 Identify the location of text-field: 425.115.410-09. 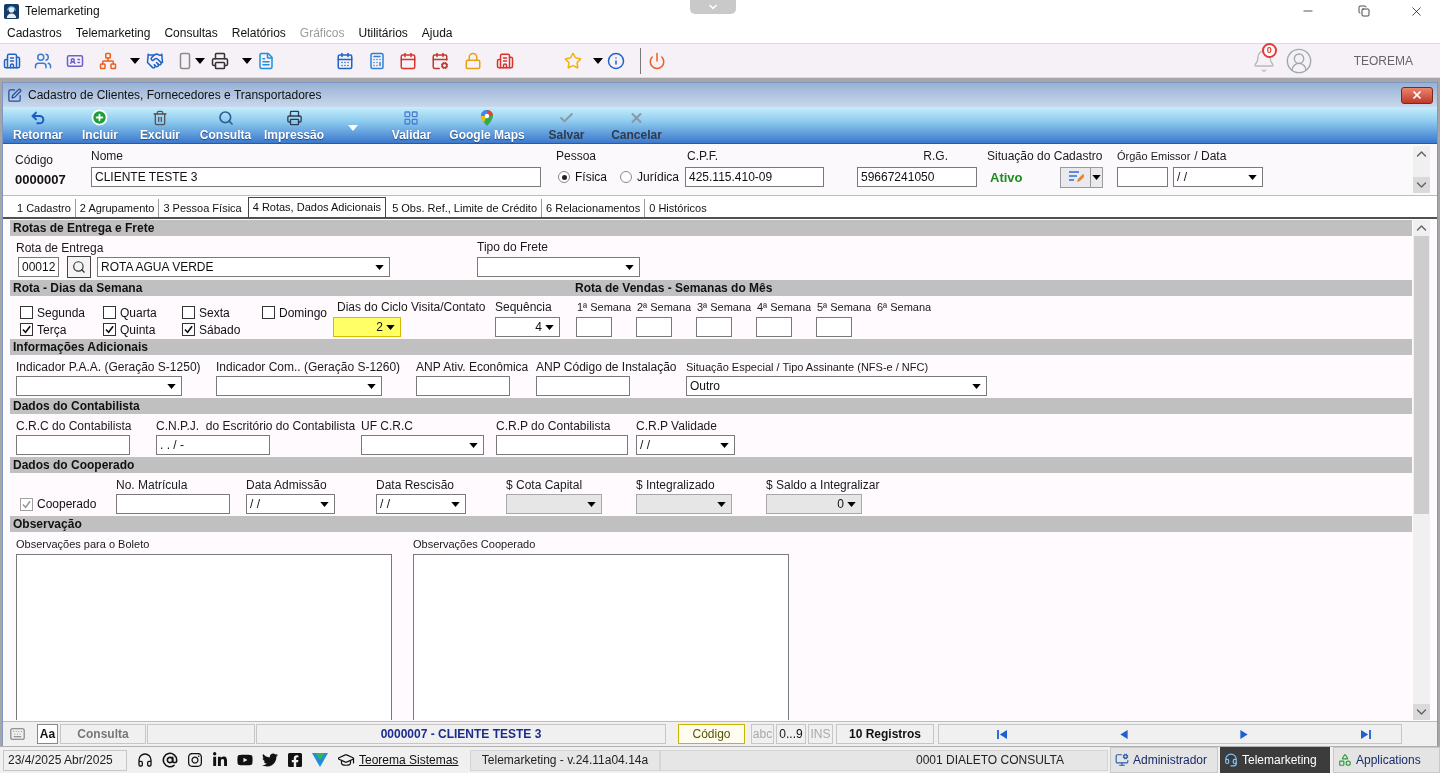
(754, 177).